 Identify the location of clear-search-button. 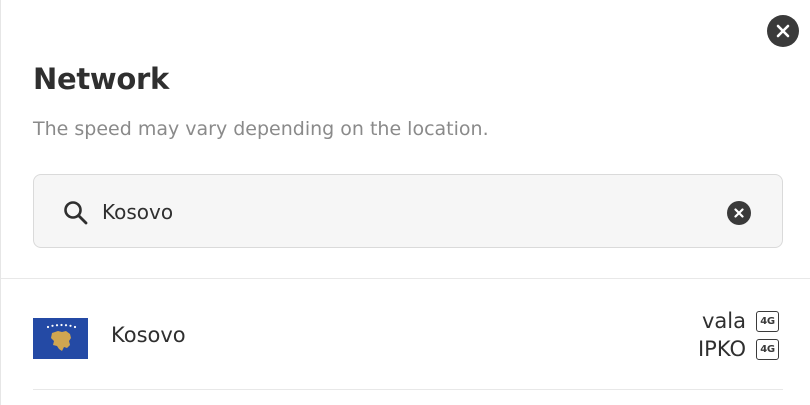
(739, 213).